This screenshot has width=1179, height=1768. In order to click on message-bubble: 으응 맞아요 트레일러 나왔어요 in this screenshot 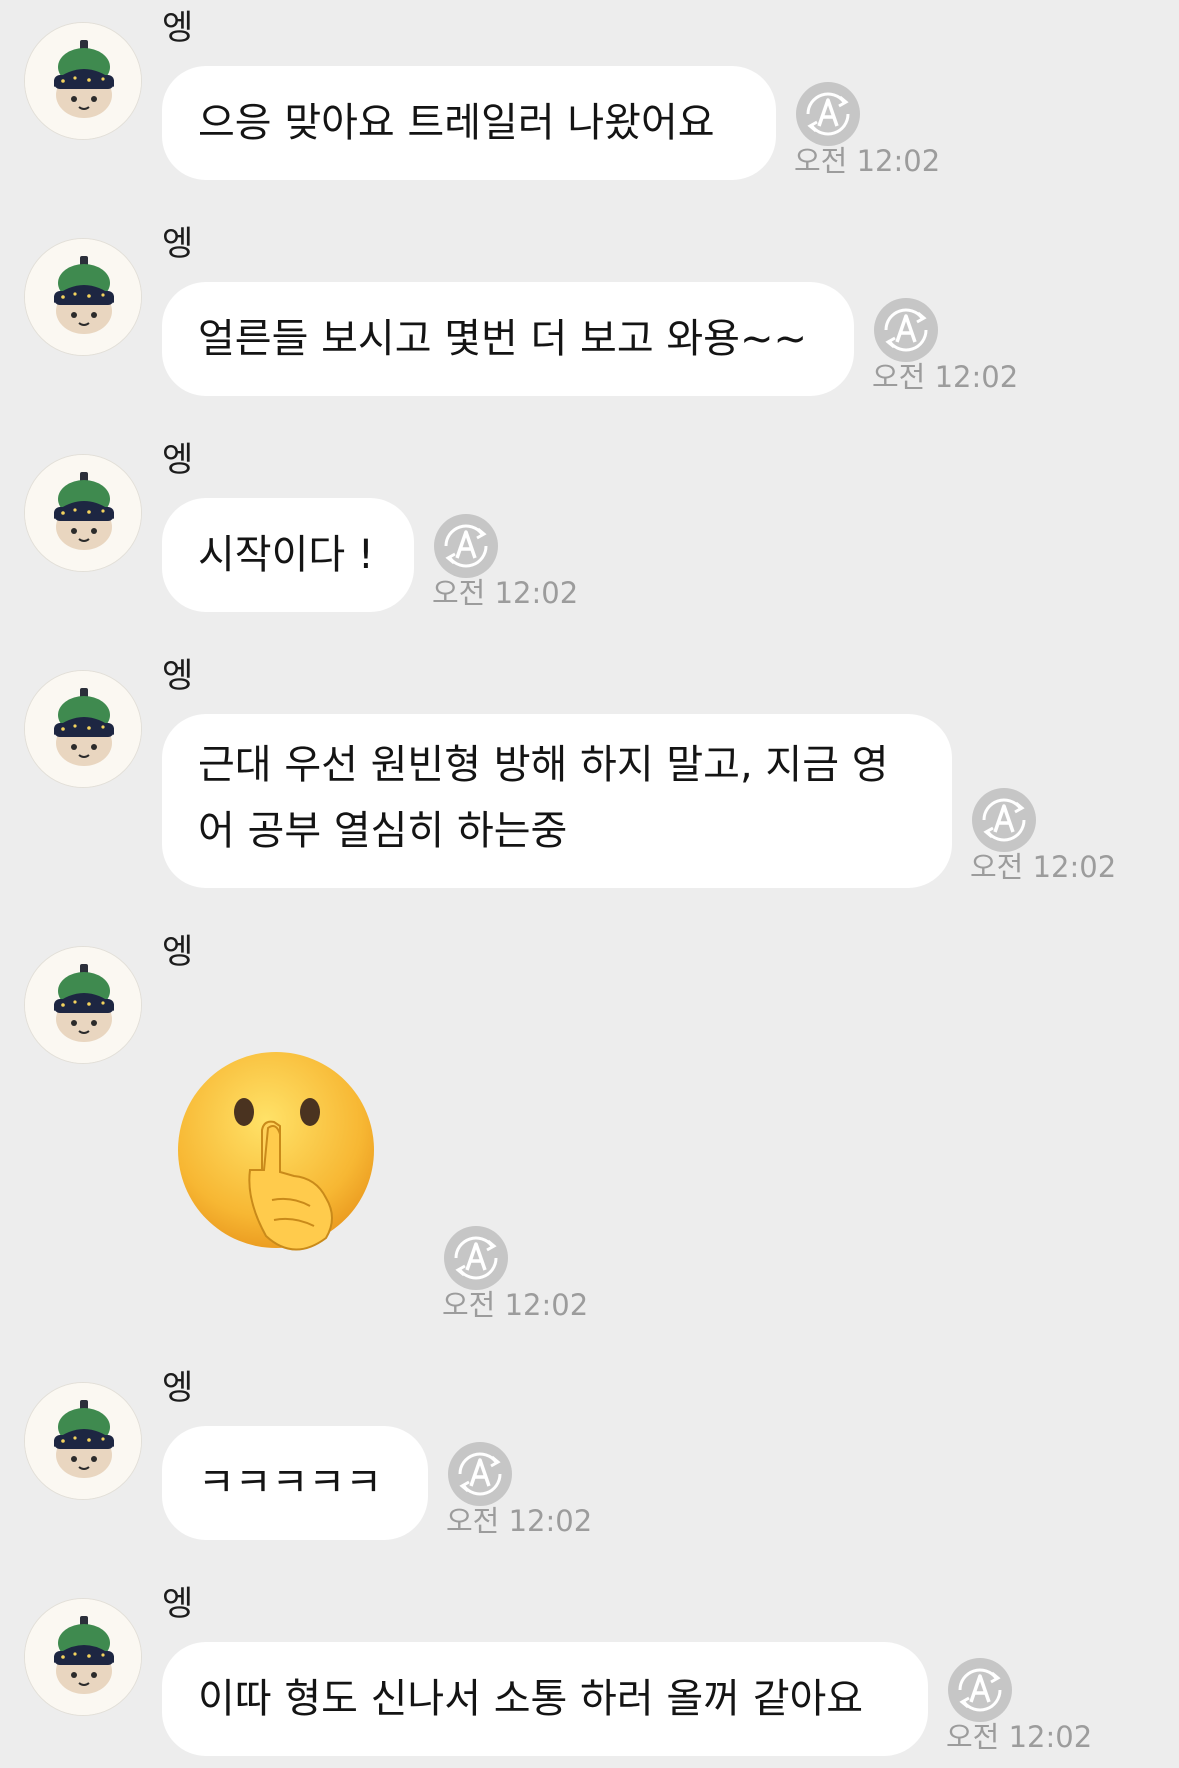, I will do `click(469, 123)`.